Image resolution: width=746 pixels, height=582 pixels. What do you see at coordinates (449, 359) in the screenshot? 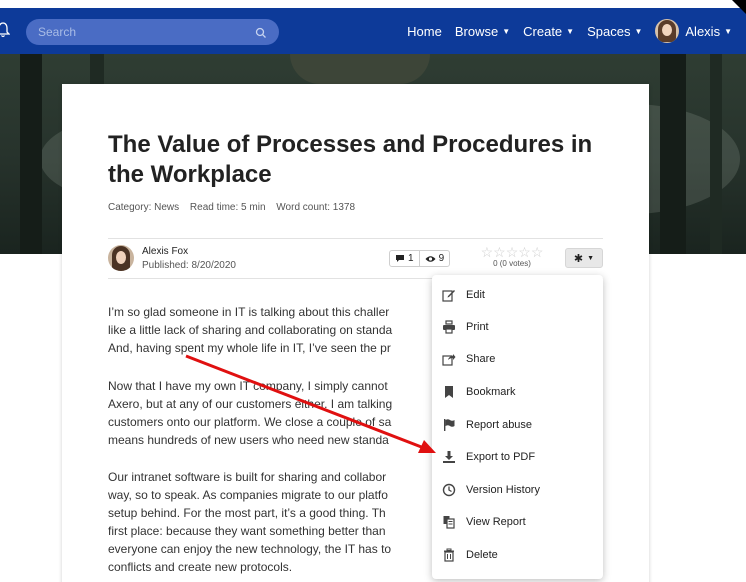
I see `share-icon` at bounding box center [449, 359].